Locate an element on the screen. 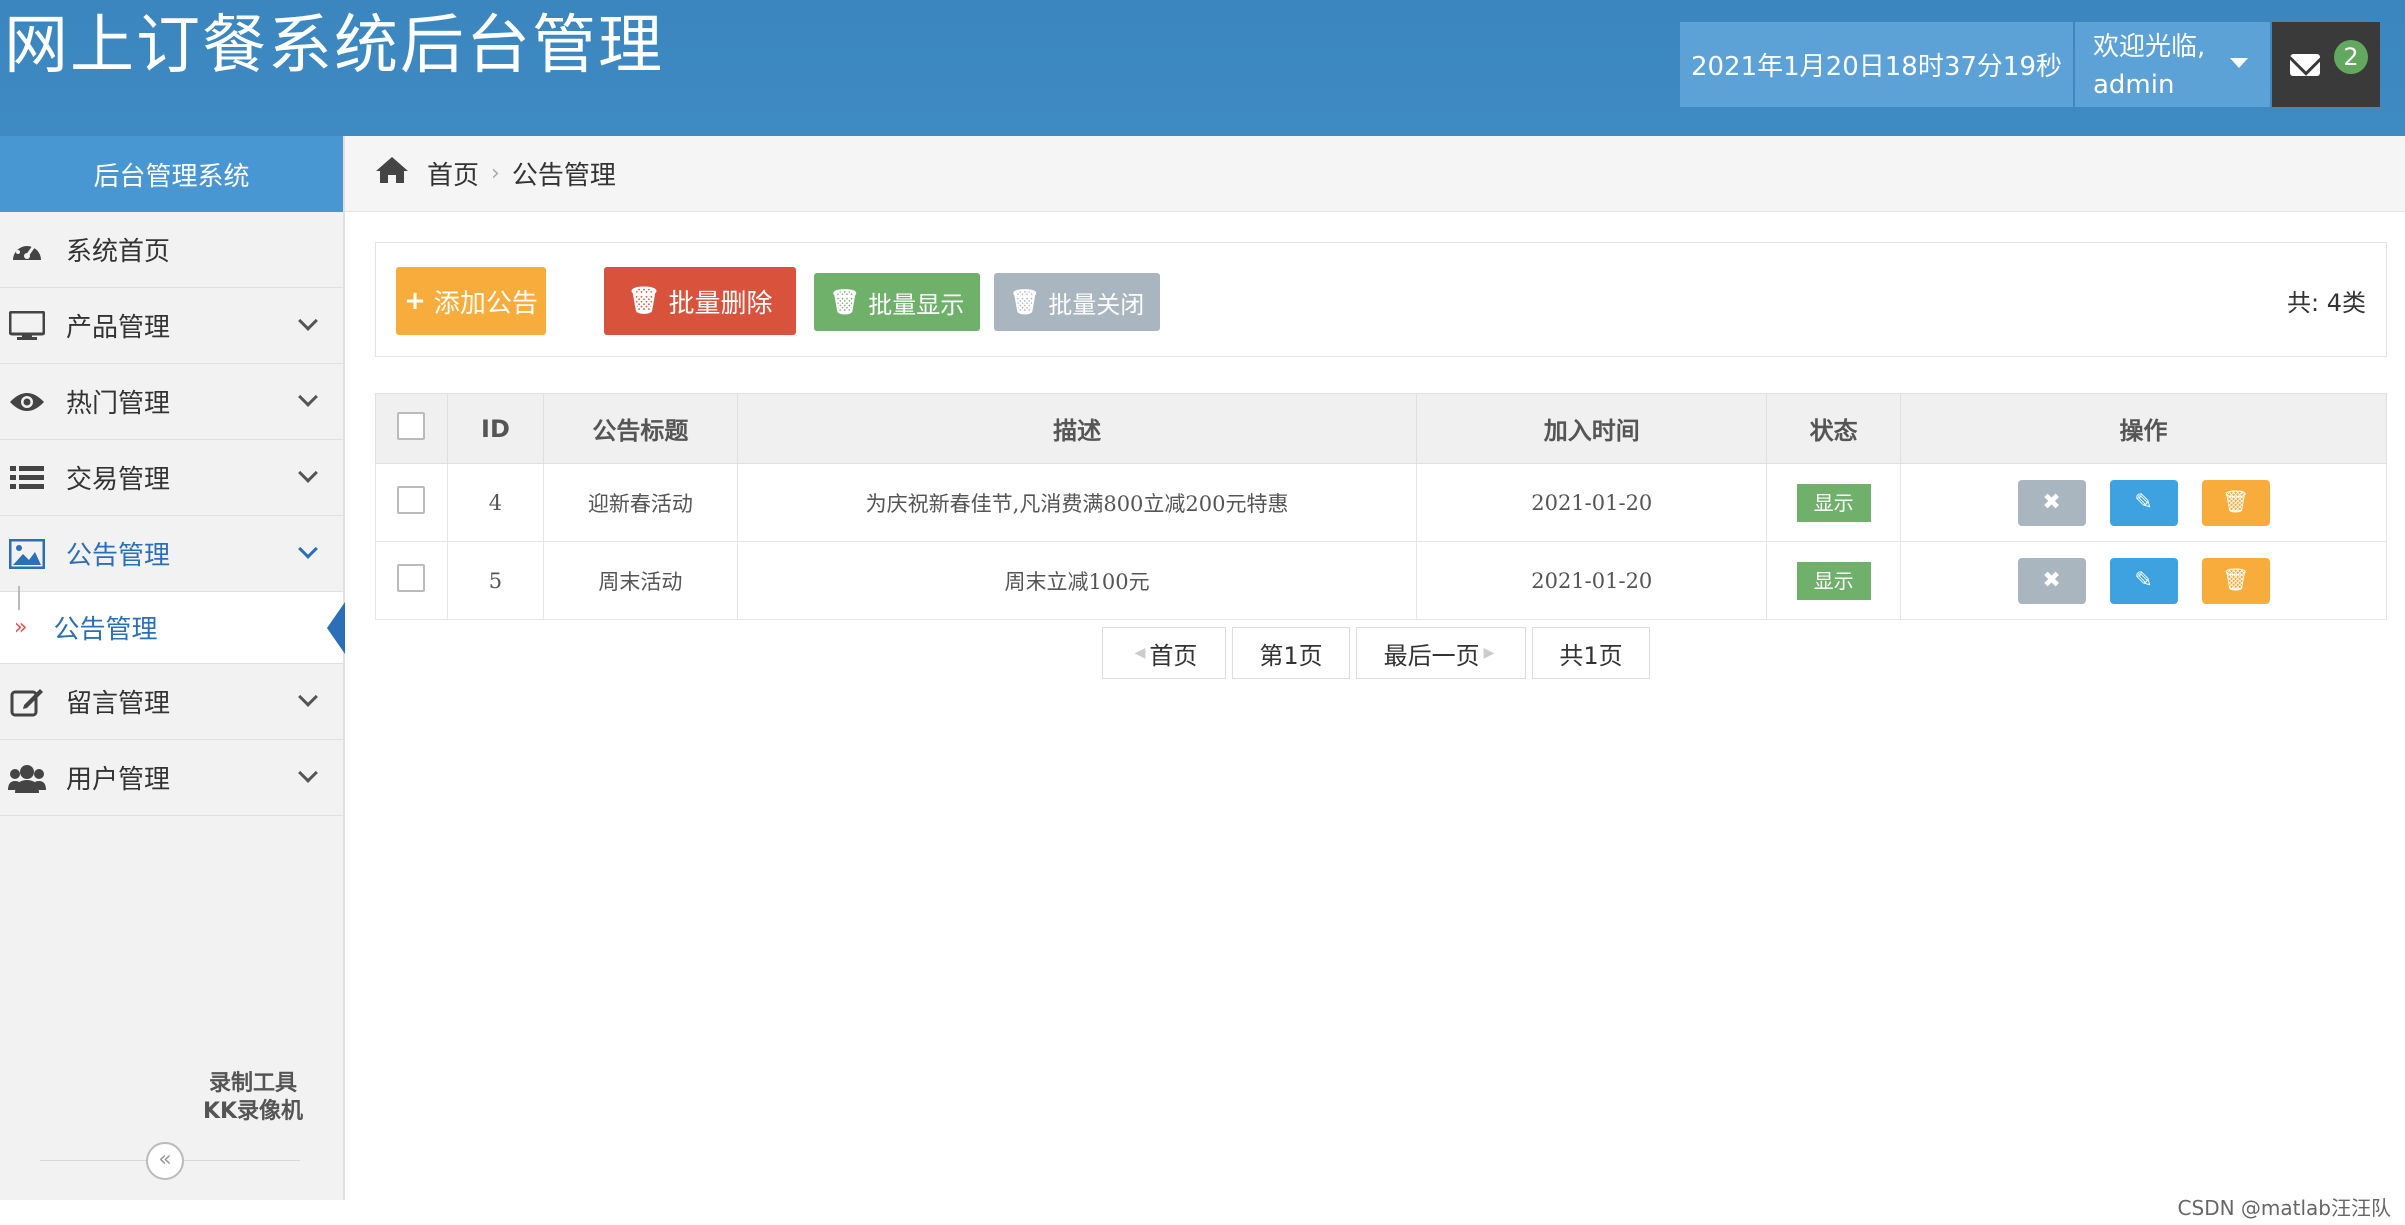 This screenshot has height=1225, width=2405. description-cell: 周末立减100元 is located at coordinates (1077, 580).